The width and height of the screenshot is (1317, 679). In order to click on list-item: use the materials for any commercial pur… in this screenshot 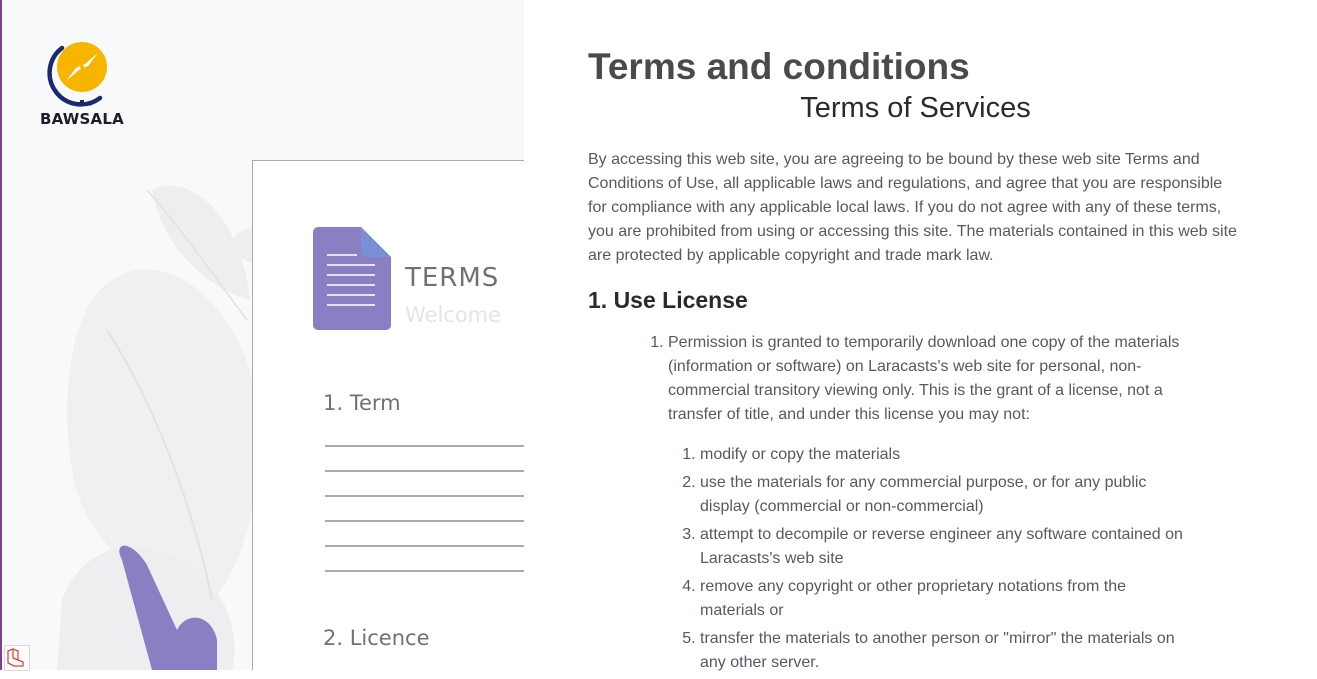, I will do `click(944, 495)`.